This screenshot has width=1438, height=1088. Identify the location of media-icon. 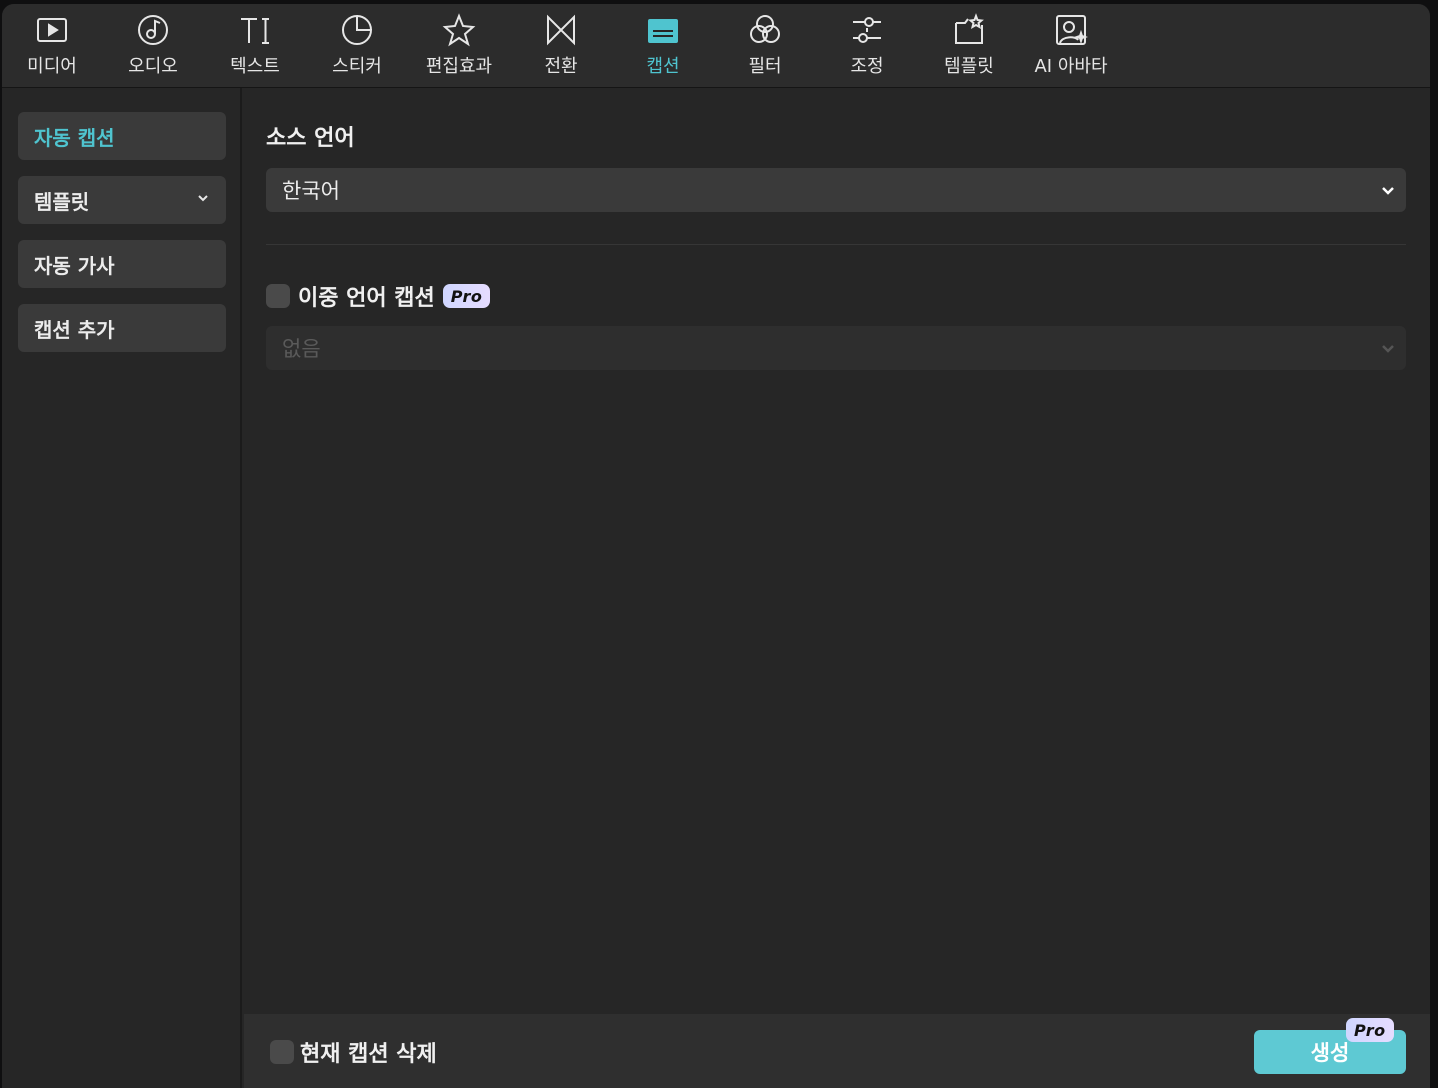
(52, 30).